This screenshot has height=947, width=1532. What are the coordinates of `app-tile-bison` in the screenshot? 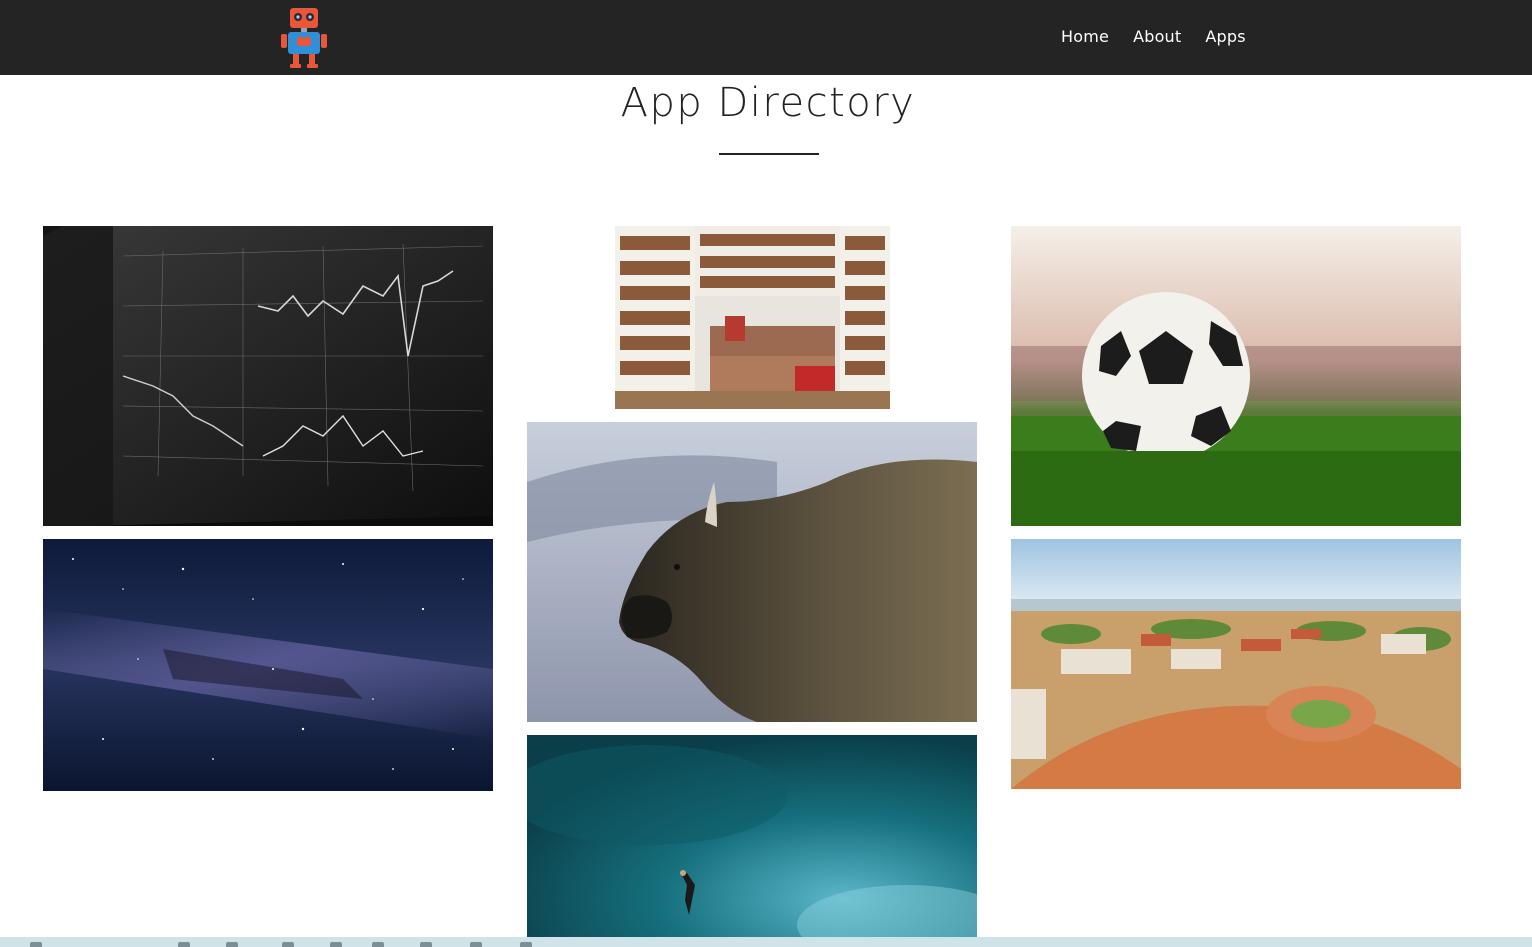 It's located at (752, 572).